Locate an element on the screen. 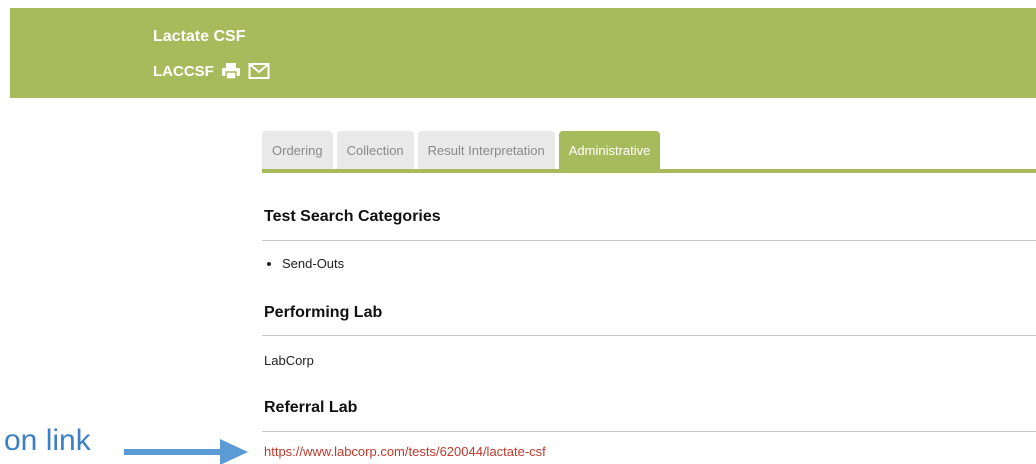 Image resolution: width=1036 pixels, height=464 pixels. top-strip is located at coordinates (518, 4).